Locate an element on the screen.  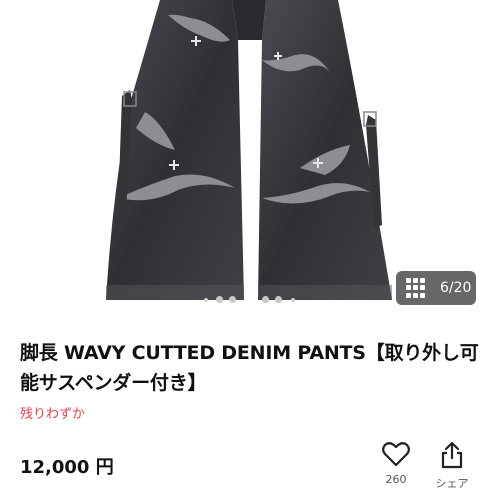
product-price: 12,000 円 is located at coordinates (67, 467).